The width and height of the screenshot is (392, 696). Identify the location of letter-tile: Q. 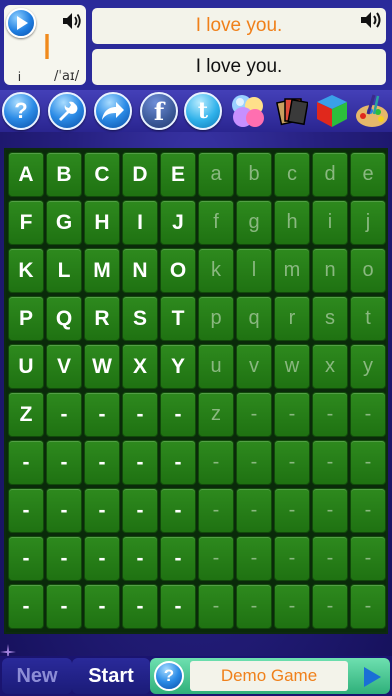
(64, 318).